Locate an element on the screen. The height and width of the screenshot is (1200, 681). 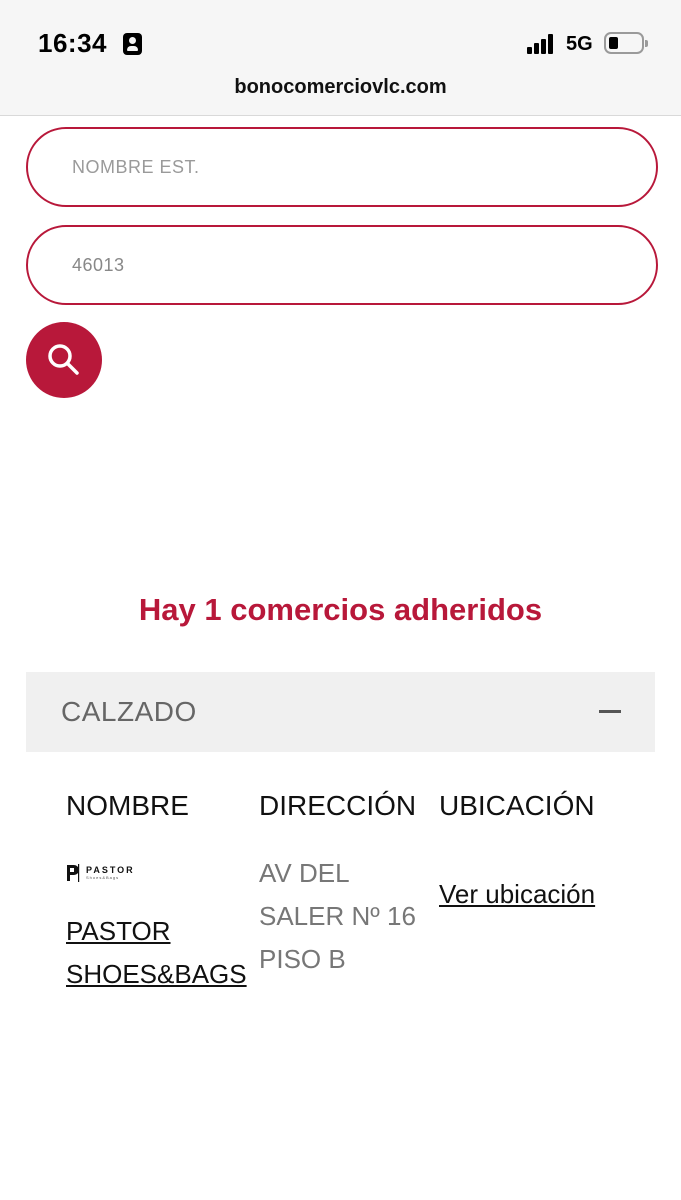
search-icon is located at coordinates (63, 359).